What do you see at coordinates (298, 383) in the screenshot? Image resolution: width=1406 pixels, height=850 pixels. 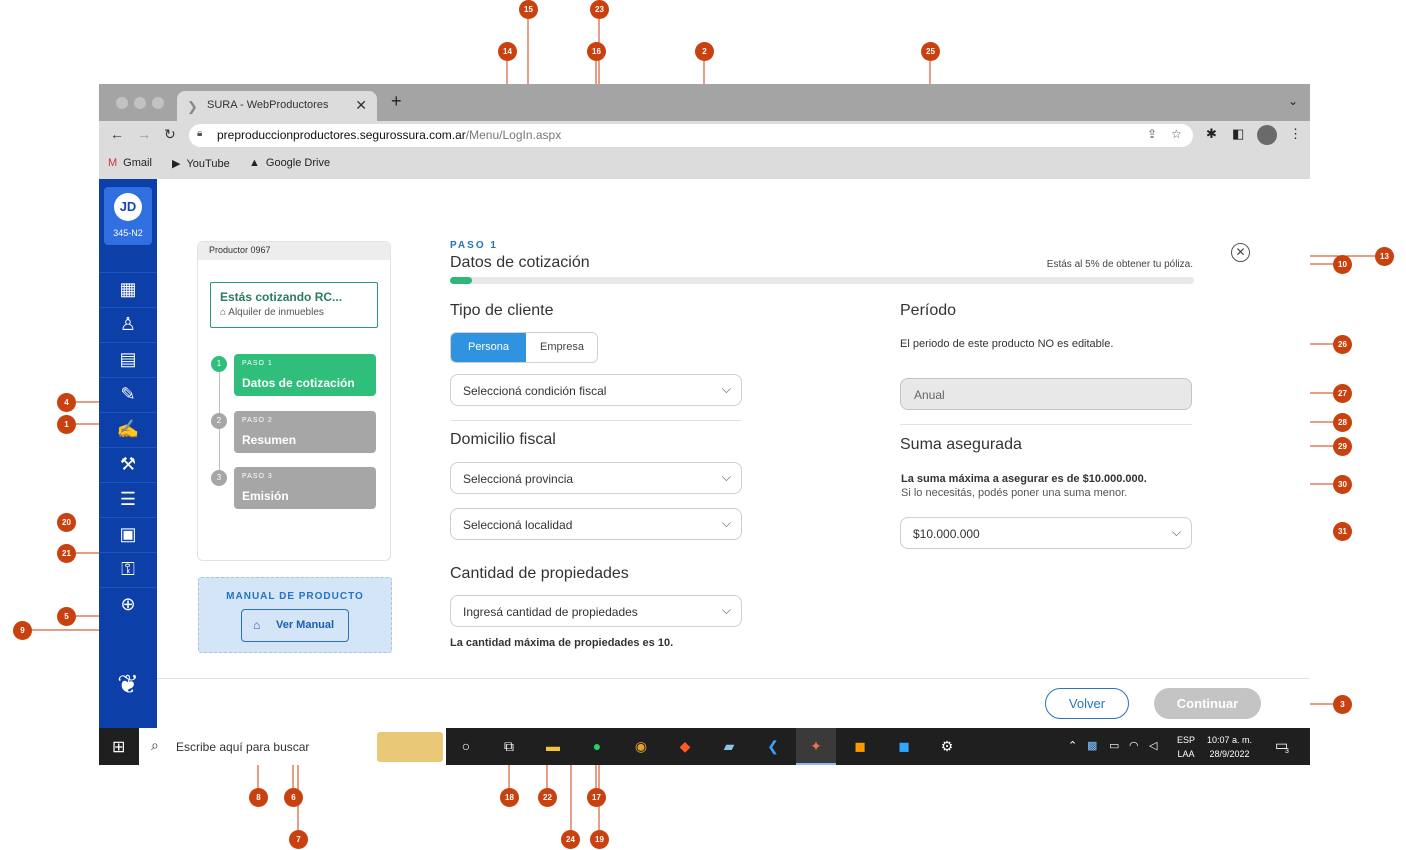 I see `step-title: Datos de cotización` at bounding box center [298, 383].